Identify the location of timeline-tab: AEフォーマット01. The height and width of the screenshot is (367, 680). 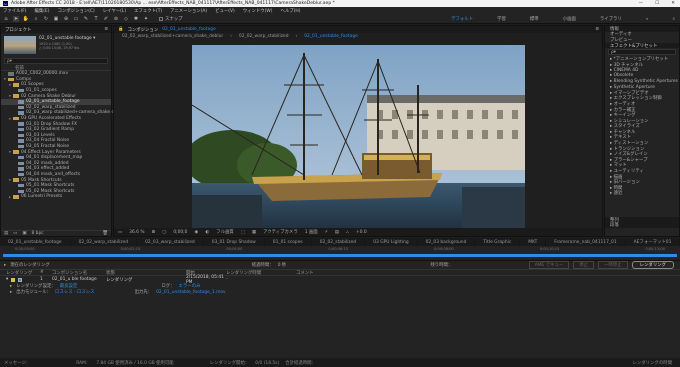
(653, 242).